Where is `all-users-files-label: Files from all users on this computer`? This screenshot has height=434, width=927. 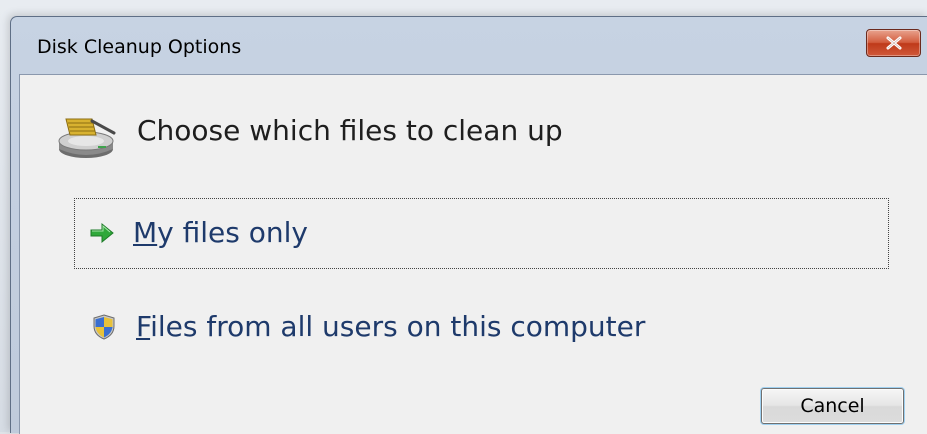 all-users-files-label: Files from all users on this computer is located at coordinates (391, 326).